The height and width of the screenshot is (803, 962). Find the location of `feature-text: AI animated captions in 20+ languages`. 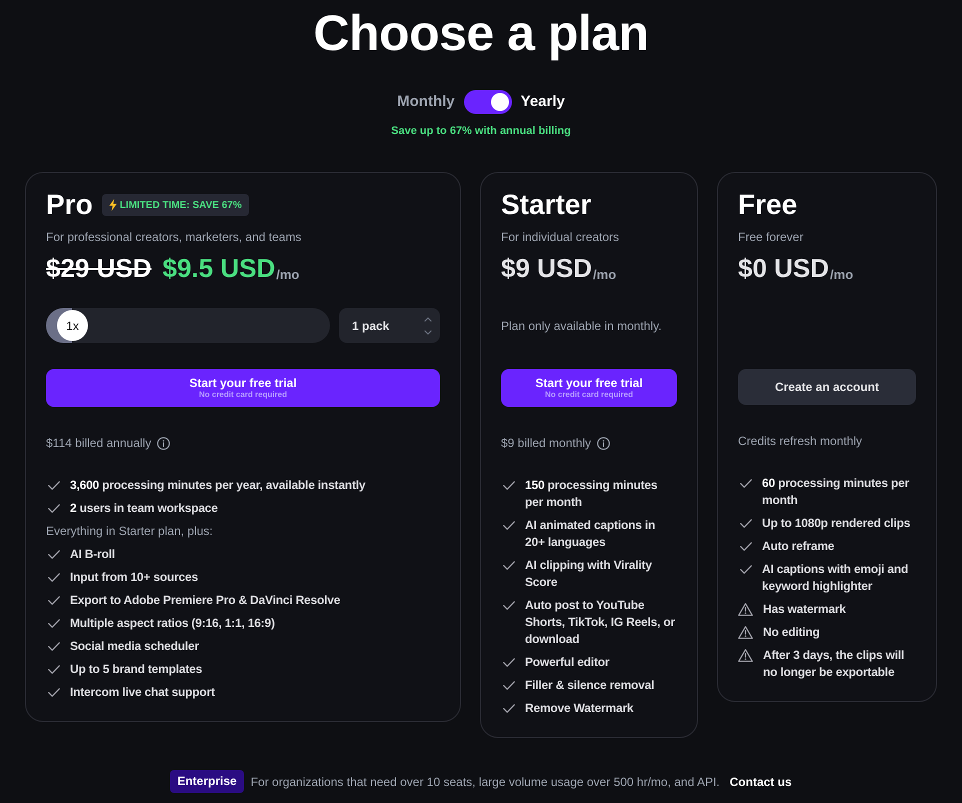

feature-text: AI animated captions in 20+ languages is located at coordinates (590, 534).